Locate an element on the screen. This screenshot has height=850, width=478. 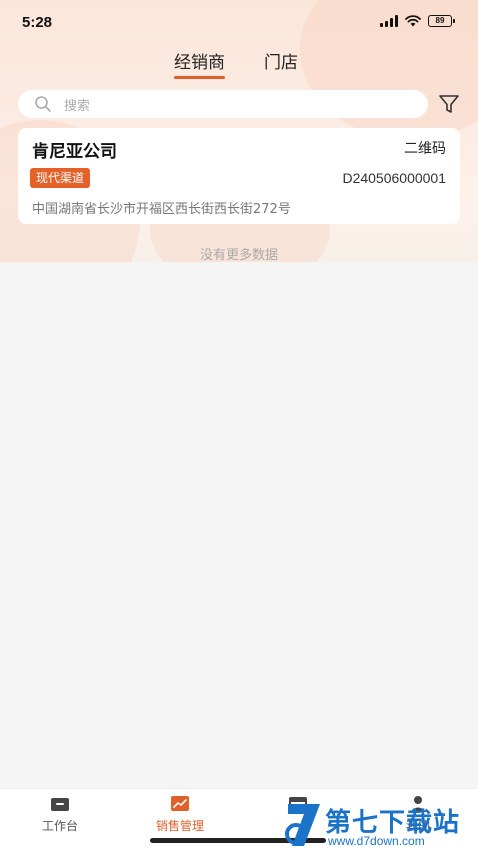
tab-stores: 门店 is located at coordinates (281, 60).